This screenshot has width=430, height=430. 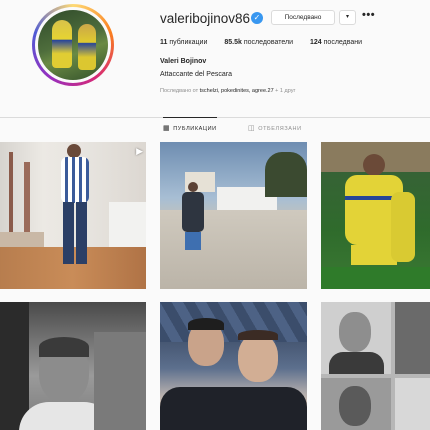 What do you see at coordinates (343, 42) in the screenshot?
I see `following-label: последвани` at bounding box center [343, 42].